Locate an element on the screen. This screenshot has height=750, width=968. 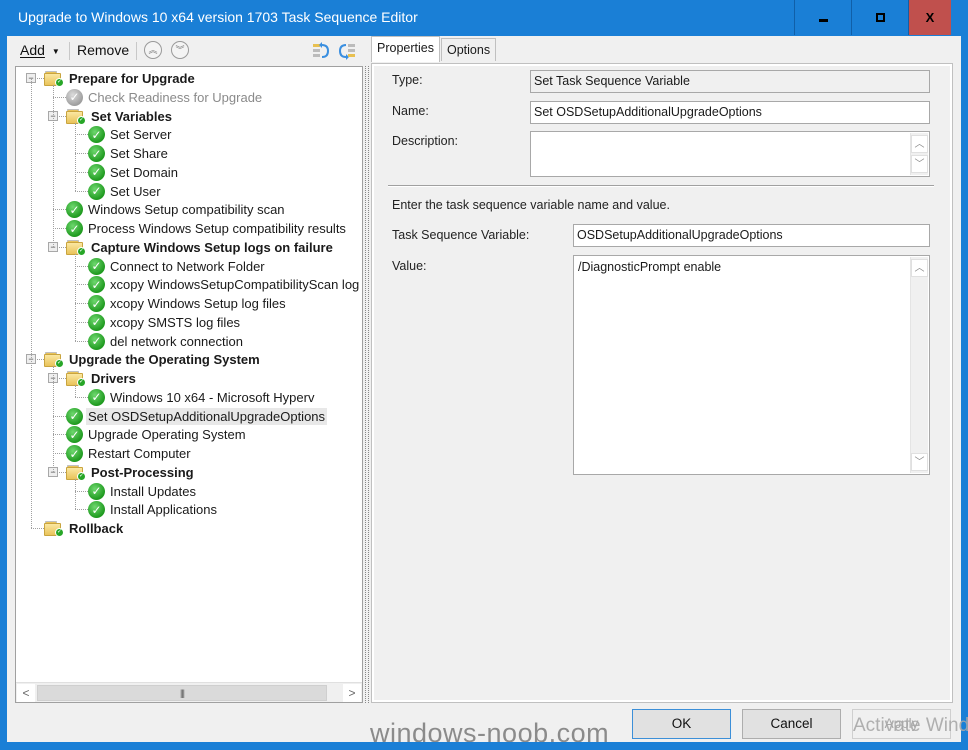
scroll-left-button: < is located at coordinates (26, 693).